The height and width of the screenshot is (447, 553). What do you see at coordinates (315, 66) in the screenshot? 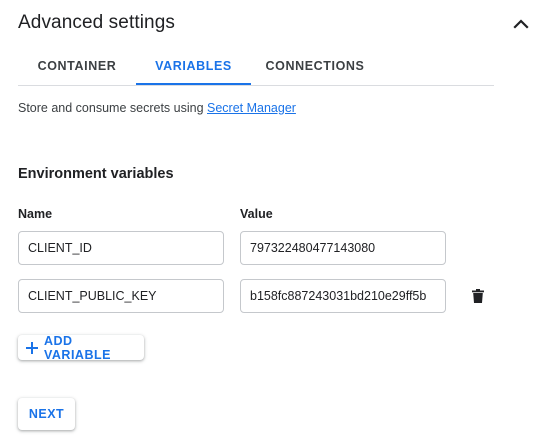
I see `tab-connections: CONNECTIONS` at bounding box center [315, 66].